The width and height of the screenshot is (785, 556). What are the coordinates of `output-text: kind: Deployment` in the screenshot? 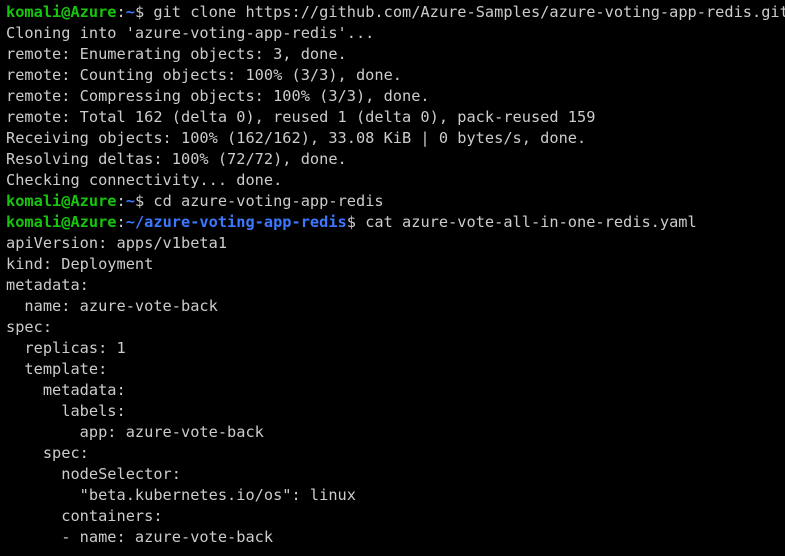 It's located at (80, 264).